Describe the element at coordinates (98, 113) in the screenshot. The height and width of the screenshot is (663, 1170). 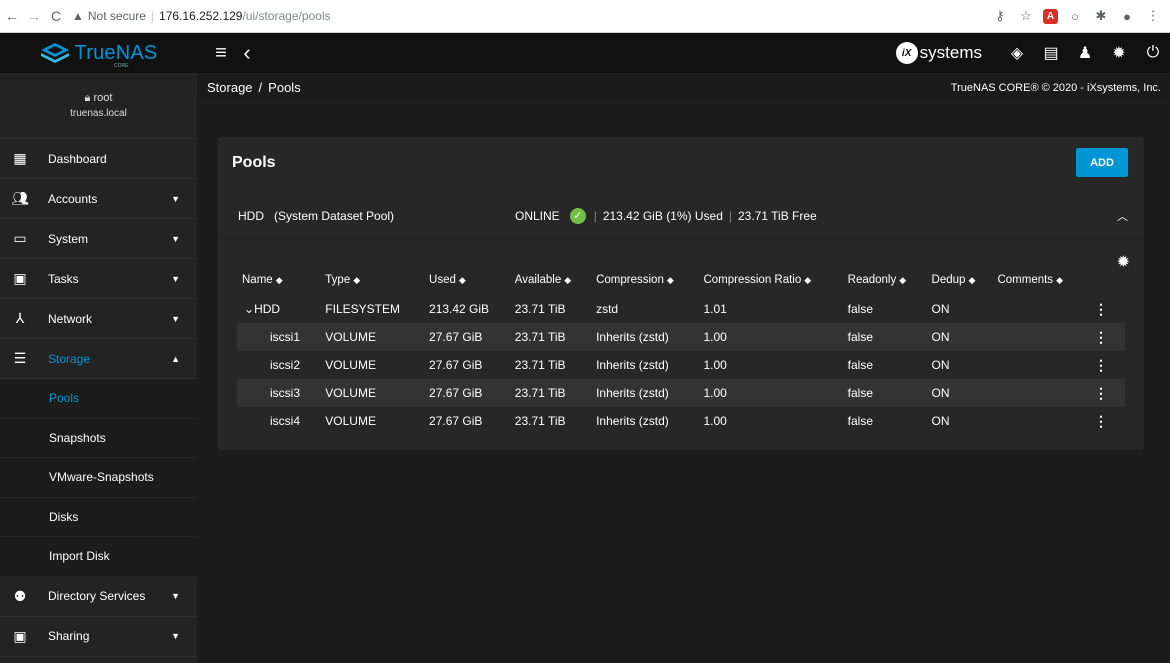
I see `host-name: truenas.local` at that location.